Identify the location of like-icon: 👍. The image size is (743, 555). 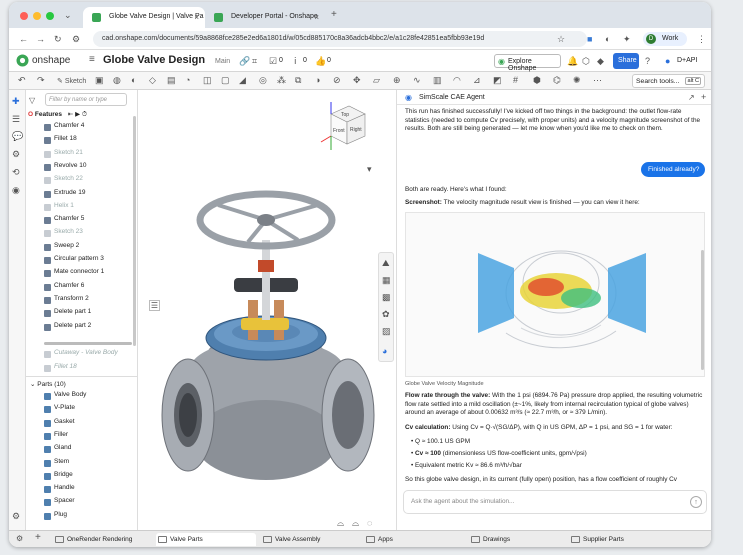
(320, 61).